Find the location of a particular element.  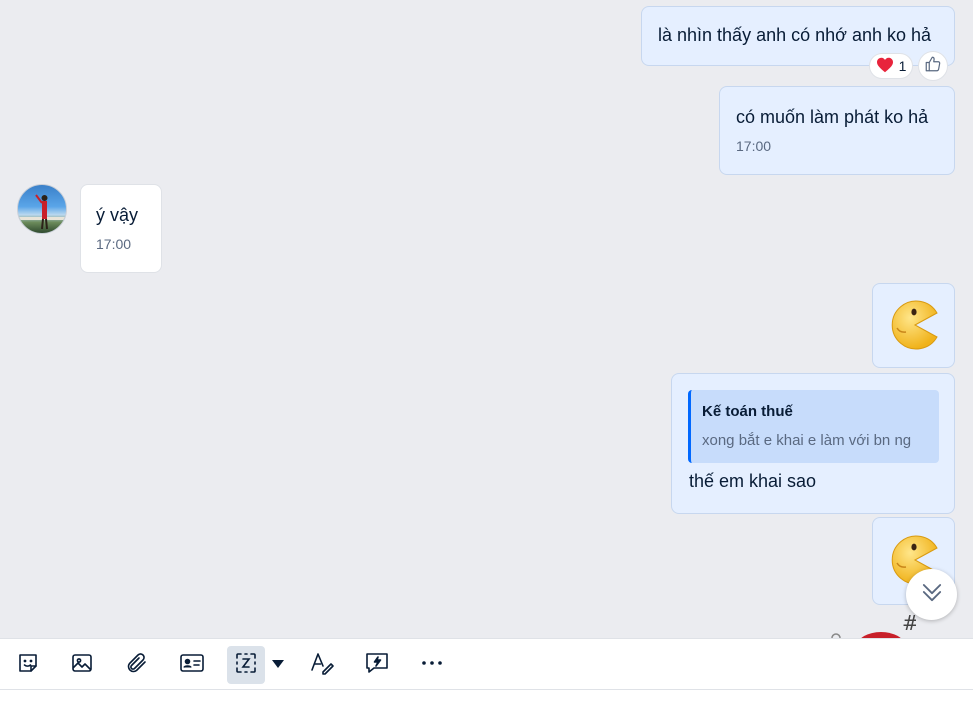

more-button is located at coordinates (432, 665).